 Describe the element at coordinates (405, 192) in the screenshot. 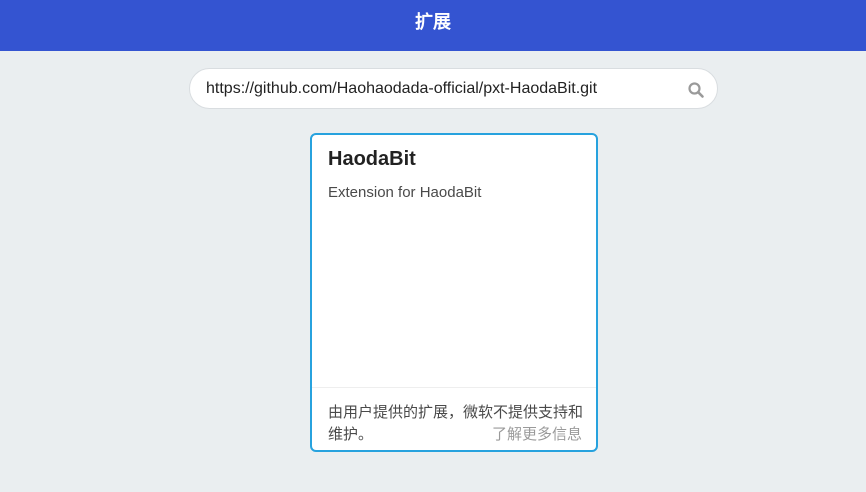

I see `extension-description: Extension for HaodaBit` at that location.